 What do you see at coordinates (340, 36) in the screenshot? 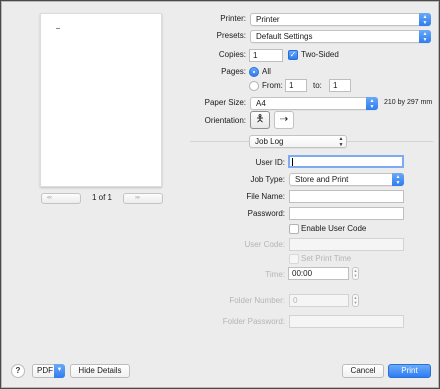
I see `presets-popup: Default Settings ▲ ▼` at bounding box center [340, 36].